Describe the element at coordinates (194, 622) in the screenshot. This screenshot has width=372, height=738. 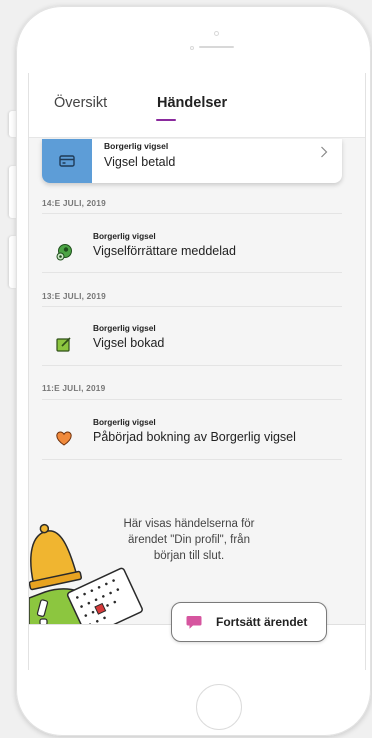
I see `chat-bubble-icon` at that location.